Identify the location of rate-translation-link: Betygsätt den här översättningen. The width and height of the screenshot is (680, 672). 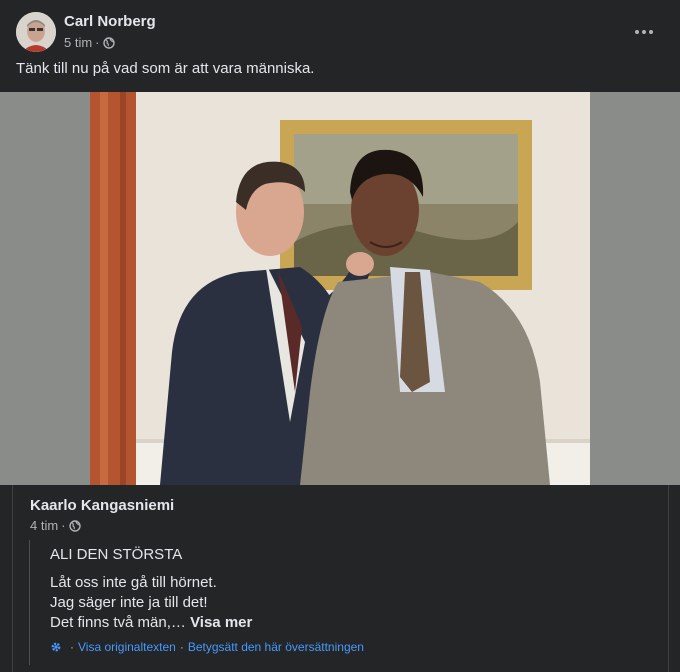
(276, 647).